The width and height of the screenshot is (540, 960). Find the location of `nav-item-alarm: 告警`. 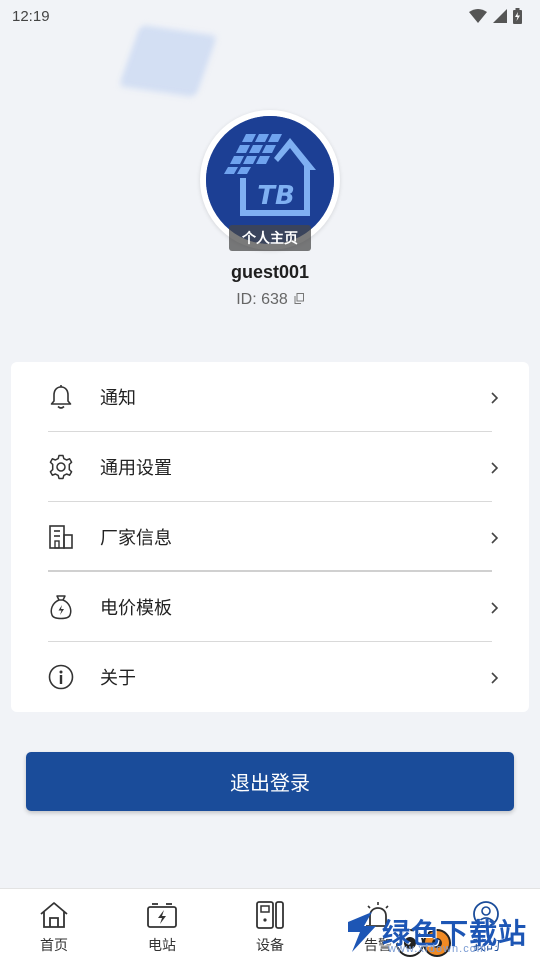

nav-item-alarm: 告警 is located at coordinates (378, 924).